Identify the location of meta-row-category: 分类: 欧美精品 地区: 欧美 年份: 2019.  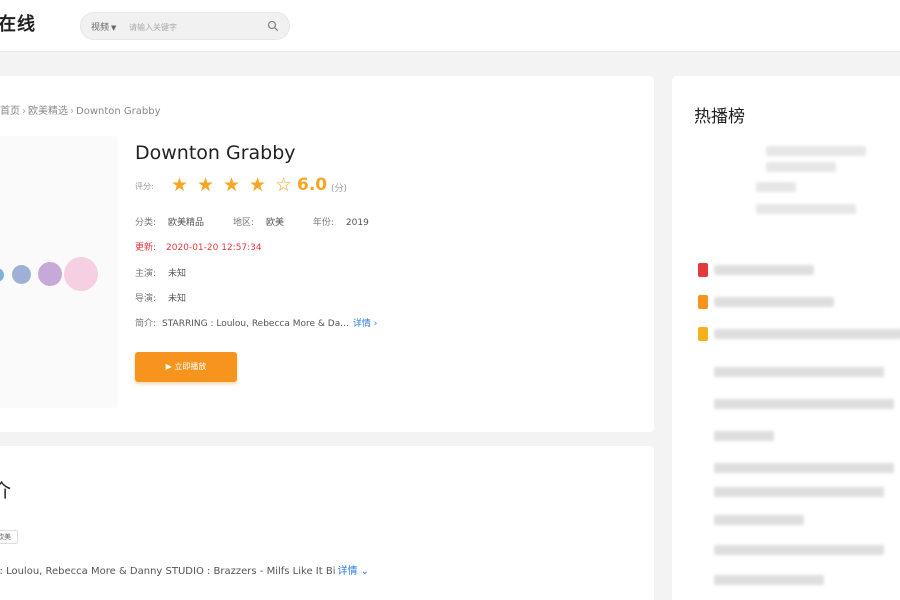
(252, 221).